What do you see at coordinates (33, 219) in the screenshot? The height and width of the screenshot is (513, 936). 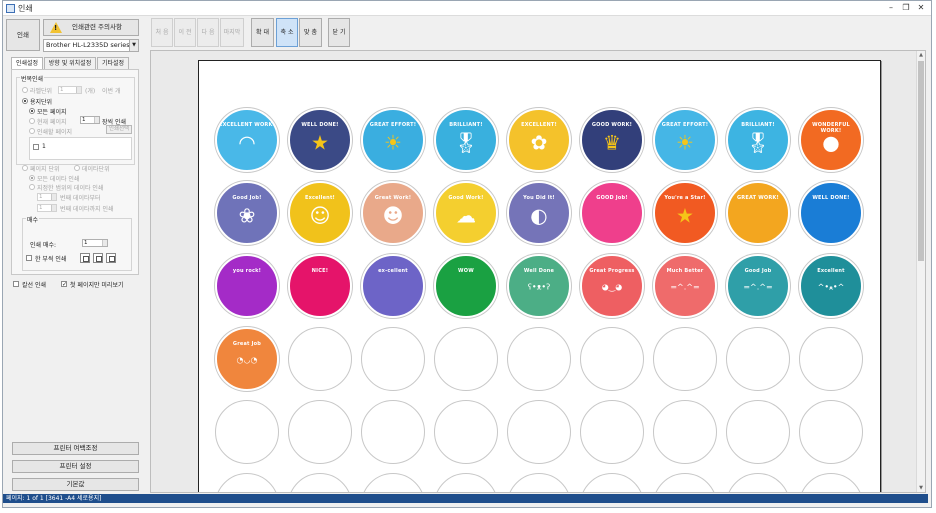 I see `copies-group-title: 매수` at bounding box center [33, 219].